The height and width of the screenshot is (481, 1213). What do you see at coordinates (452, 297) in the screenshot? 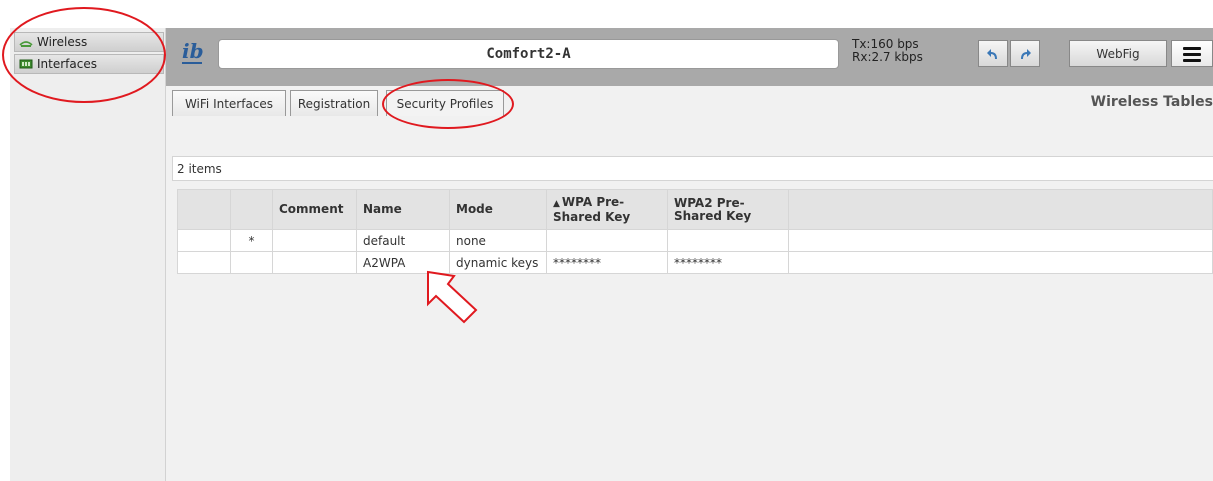
I see `annotation-arrow-icon` at bounding box center [452, 297].